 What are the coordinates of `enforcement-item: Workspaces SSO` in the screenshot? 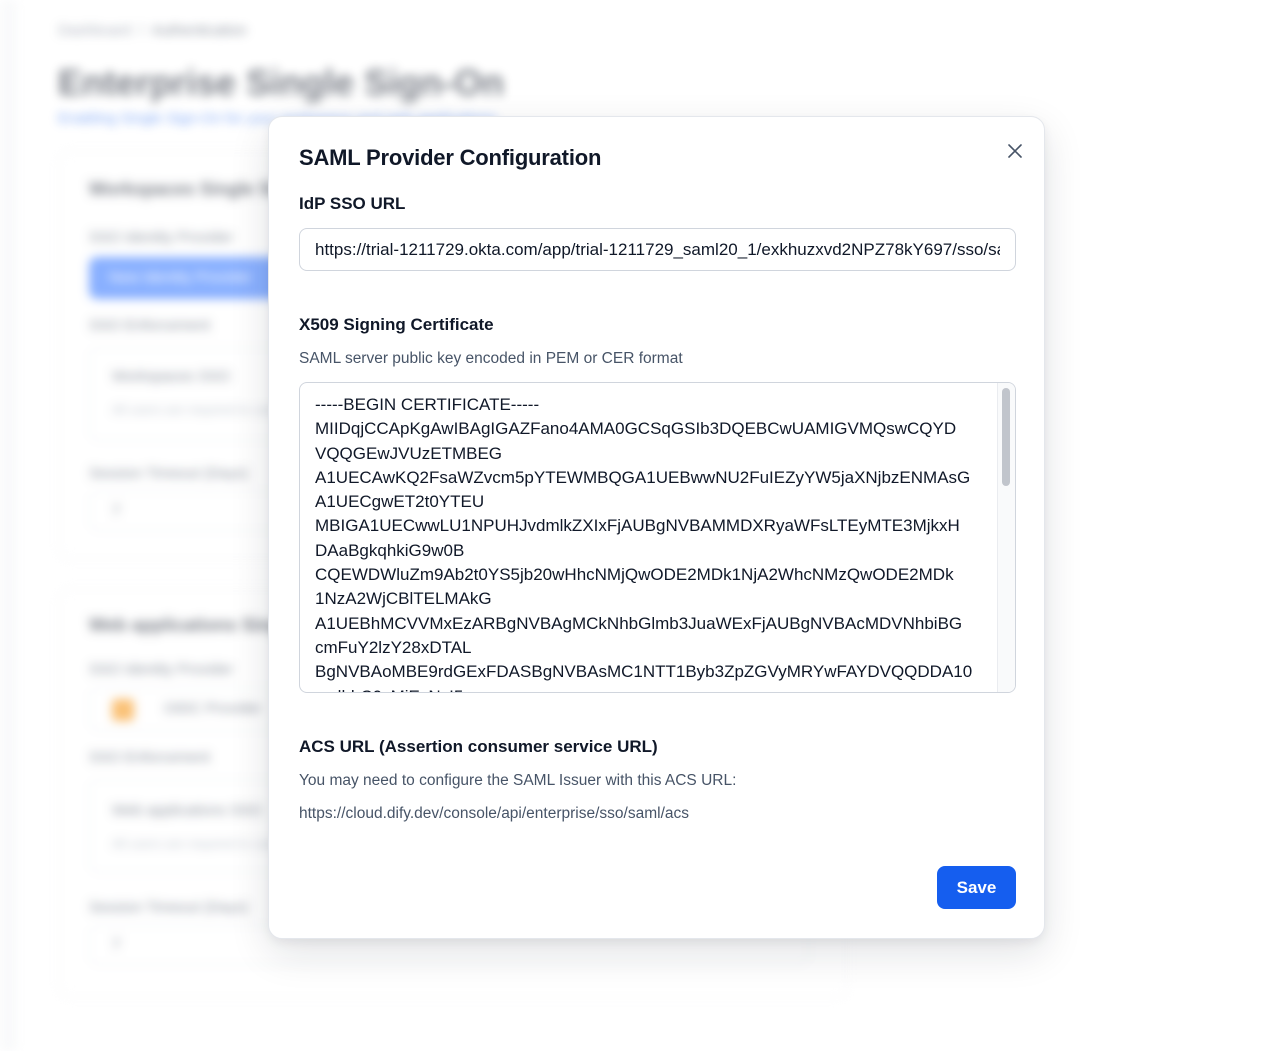 It's located at (171, 376).